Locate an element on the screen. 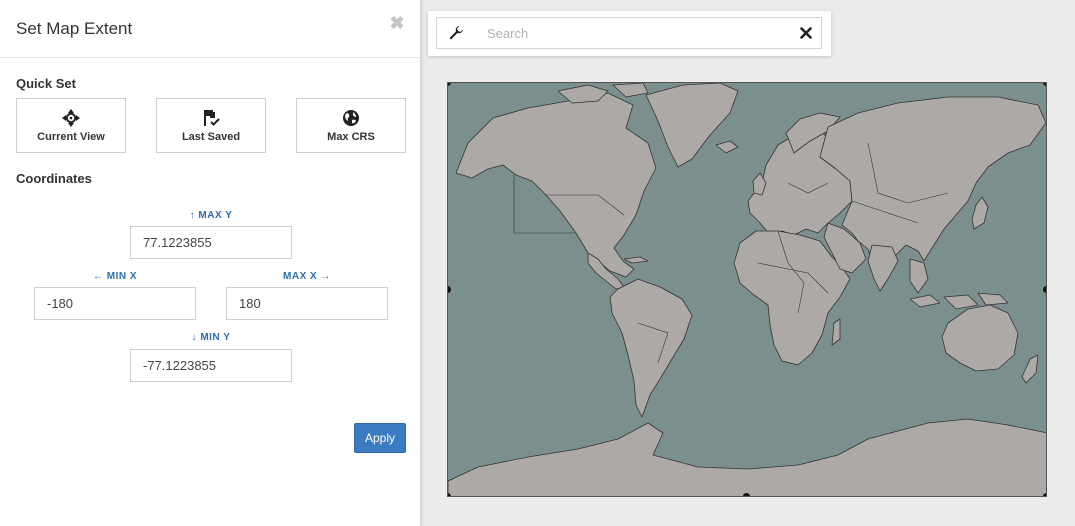  iceland-landmass is located at coordinates (727, 147).